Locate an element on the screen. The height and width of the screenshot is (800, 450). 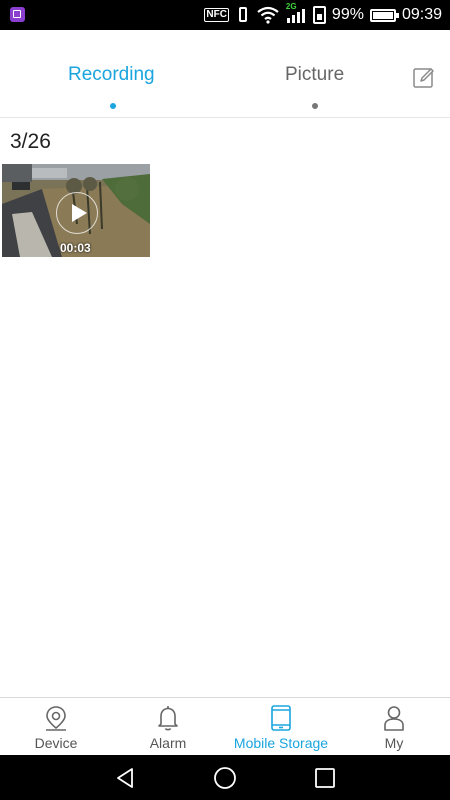
back-icon is located at coordinates (125, 778).